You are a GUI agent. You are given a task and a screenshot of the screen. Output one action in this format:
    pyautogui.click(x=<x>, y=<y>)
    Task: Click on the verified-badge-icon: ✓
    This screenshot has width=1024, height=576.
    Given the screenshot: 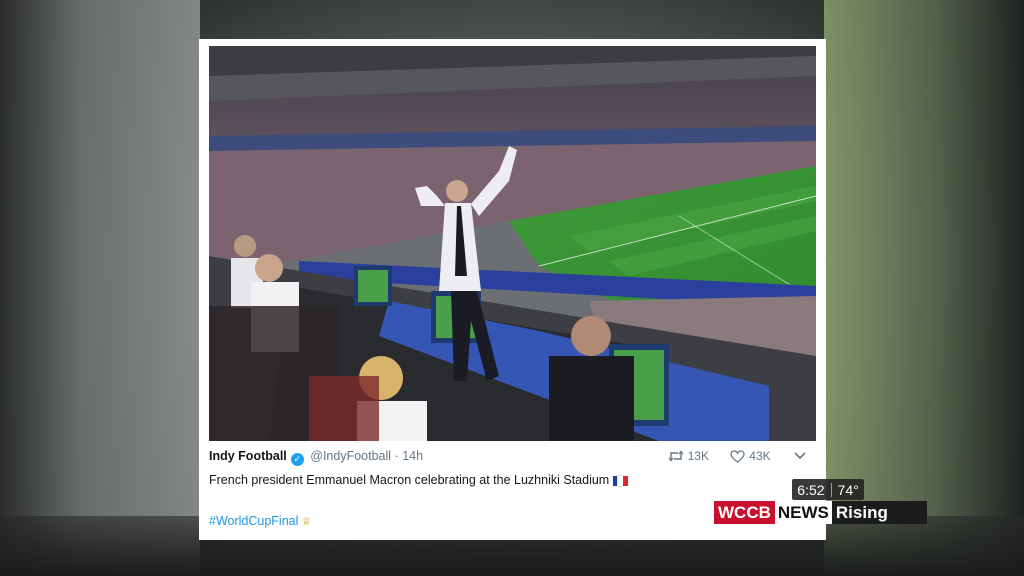 What is the action you would take?
    pyautogui.click(x=297, y=459)
    